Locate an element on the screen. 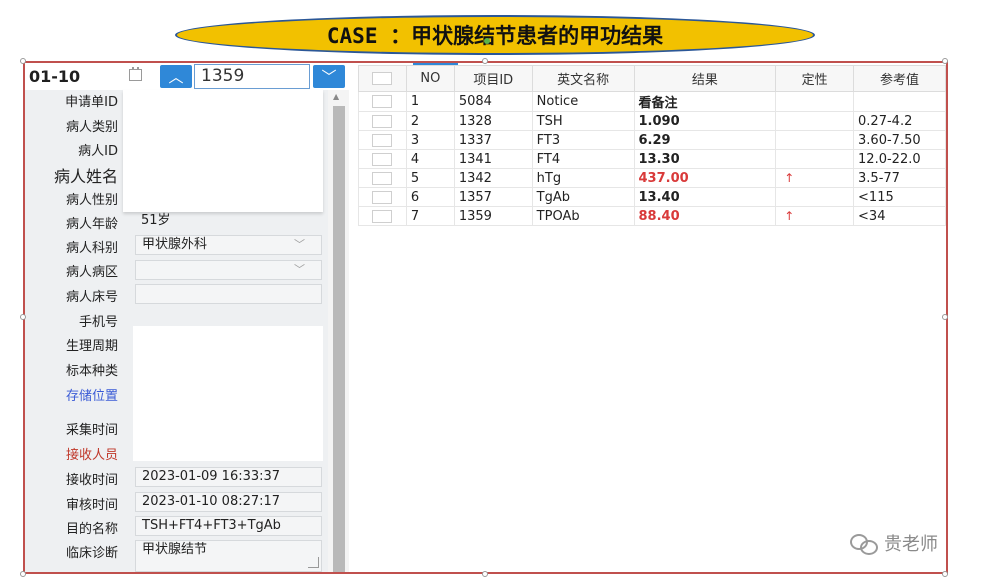 This screenshot has height=587, width=1000. wechat-icon is located at coordinates (864, 543).